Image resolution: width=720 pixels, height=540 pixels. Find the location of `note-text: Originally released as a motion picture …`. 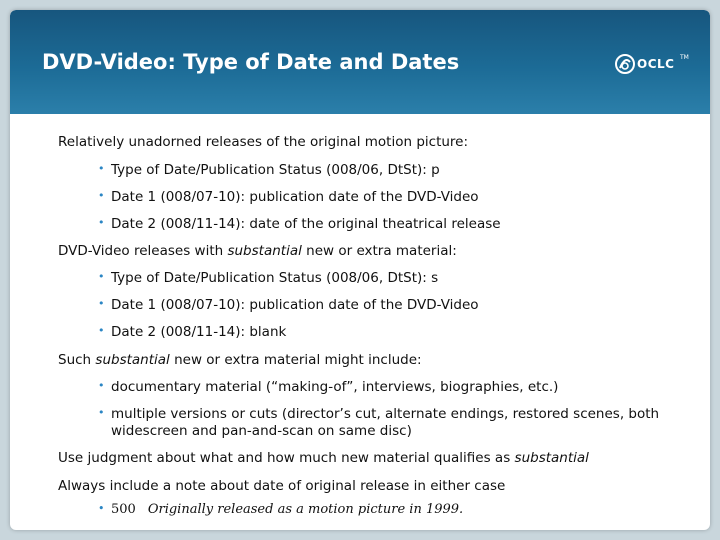

note-text: Originally released as a motion picture … is located at coordinates (305, 509).